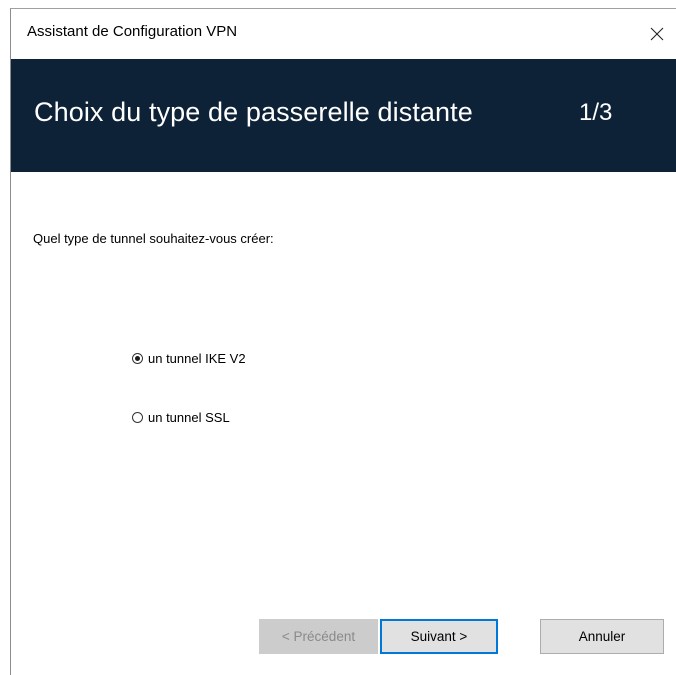 This screenshot has width=676, height=675. Describe the element at coordinates (253, 112) in the screenshot. I see `header-title: Choix du type de passerelle distante` at that location.